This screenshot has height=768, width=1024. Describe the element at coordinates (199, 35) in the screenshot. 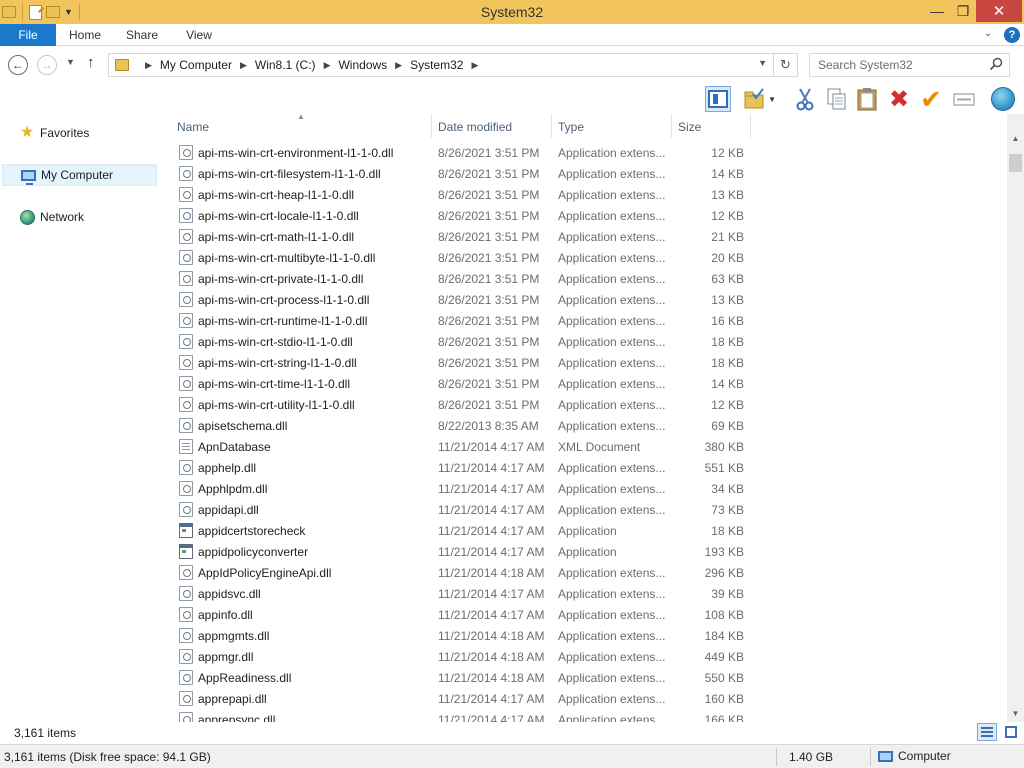

I see `tab-view: View` at that location.